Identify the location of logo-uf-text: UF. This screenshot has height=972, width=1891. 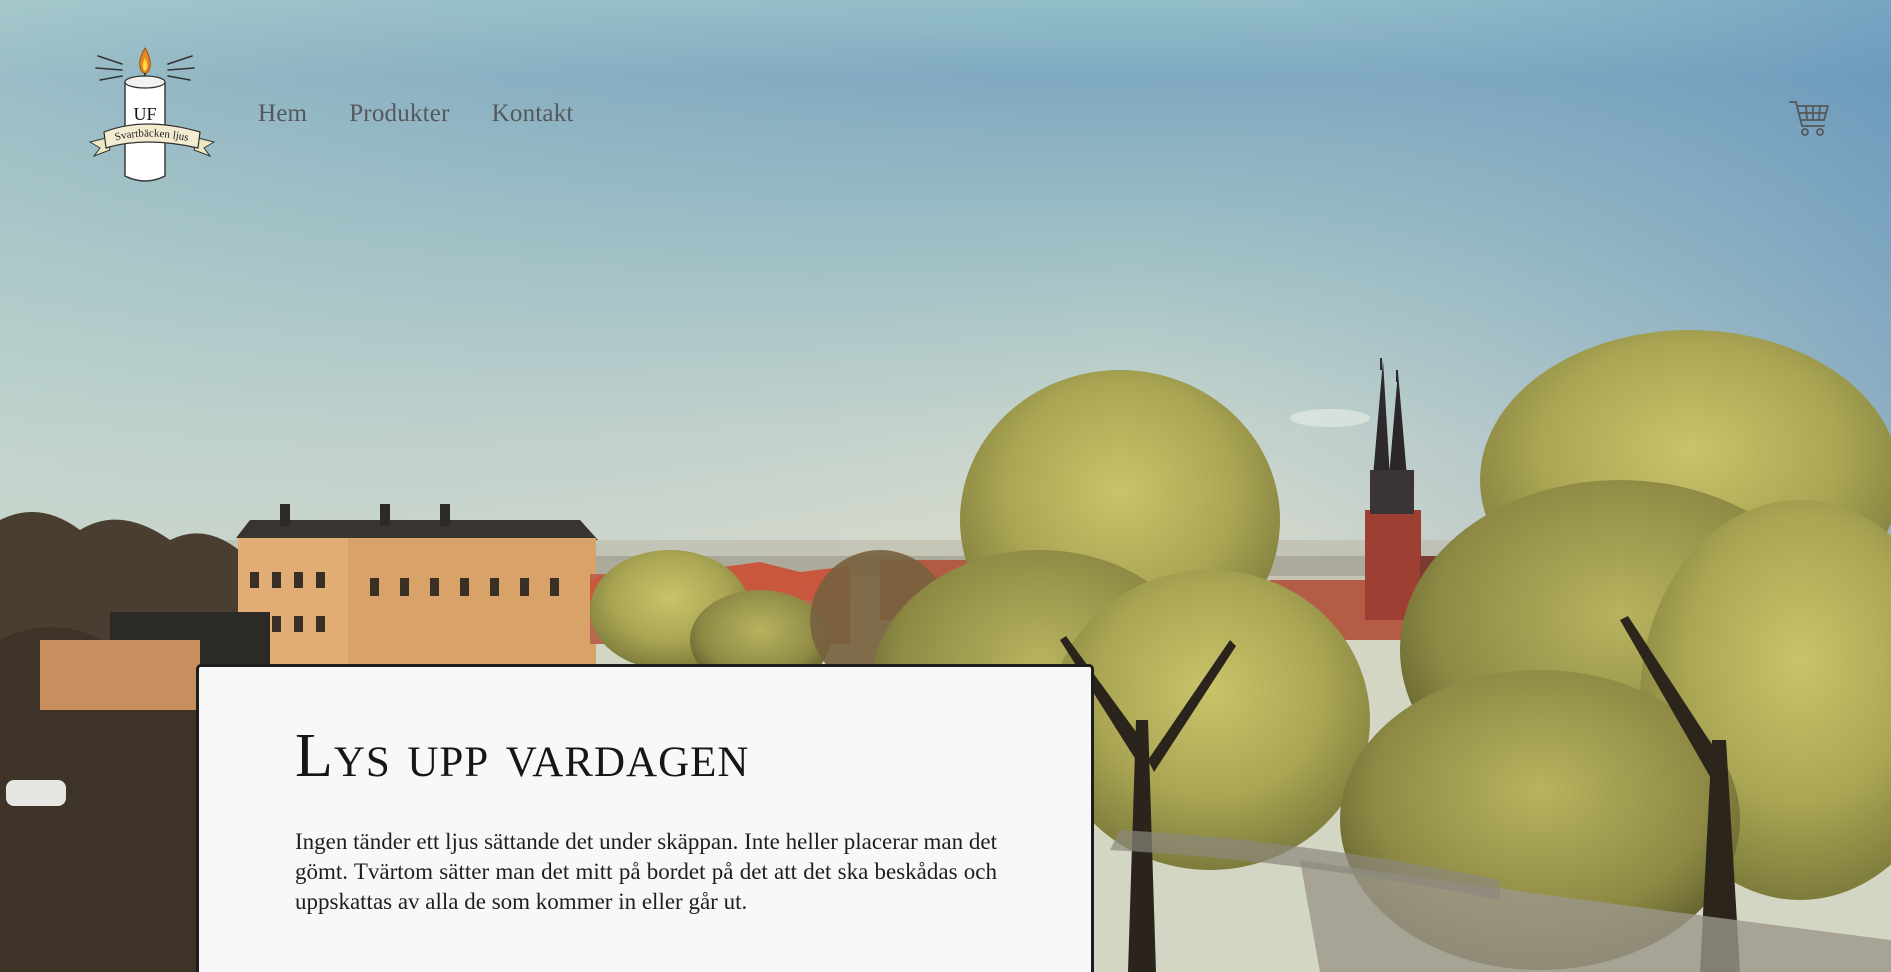
(144, 114).